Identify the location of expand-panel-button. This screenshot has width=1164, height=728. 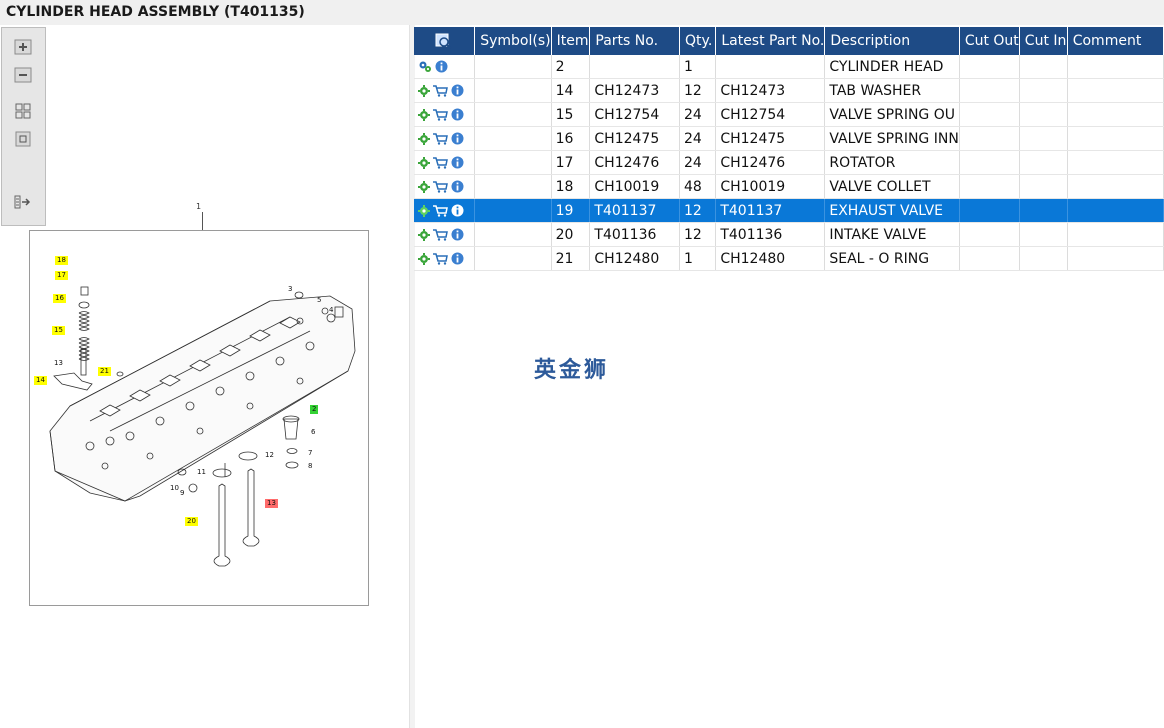
(23, 202).